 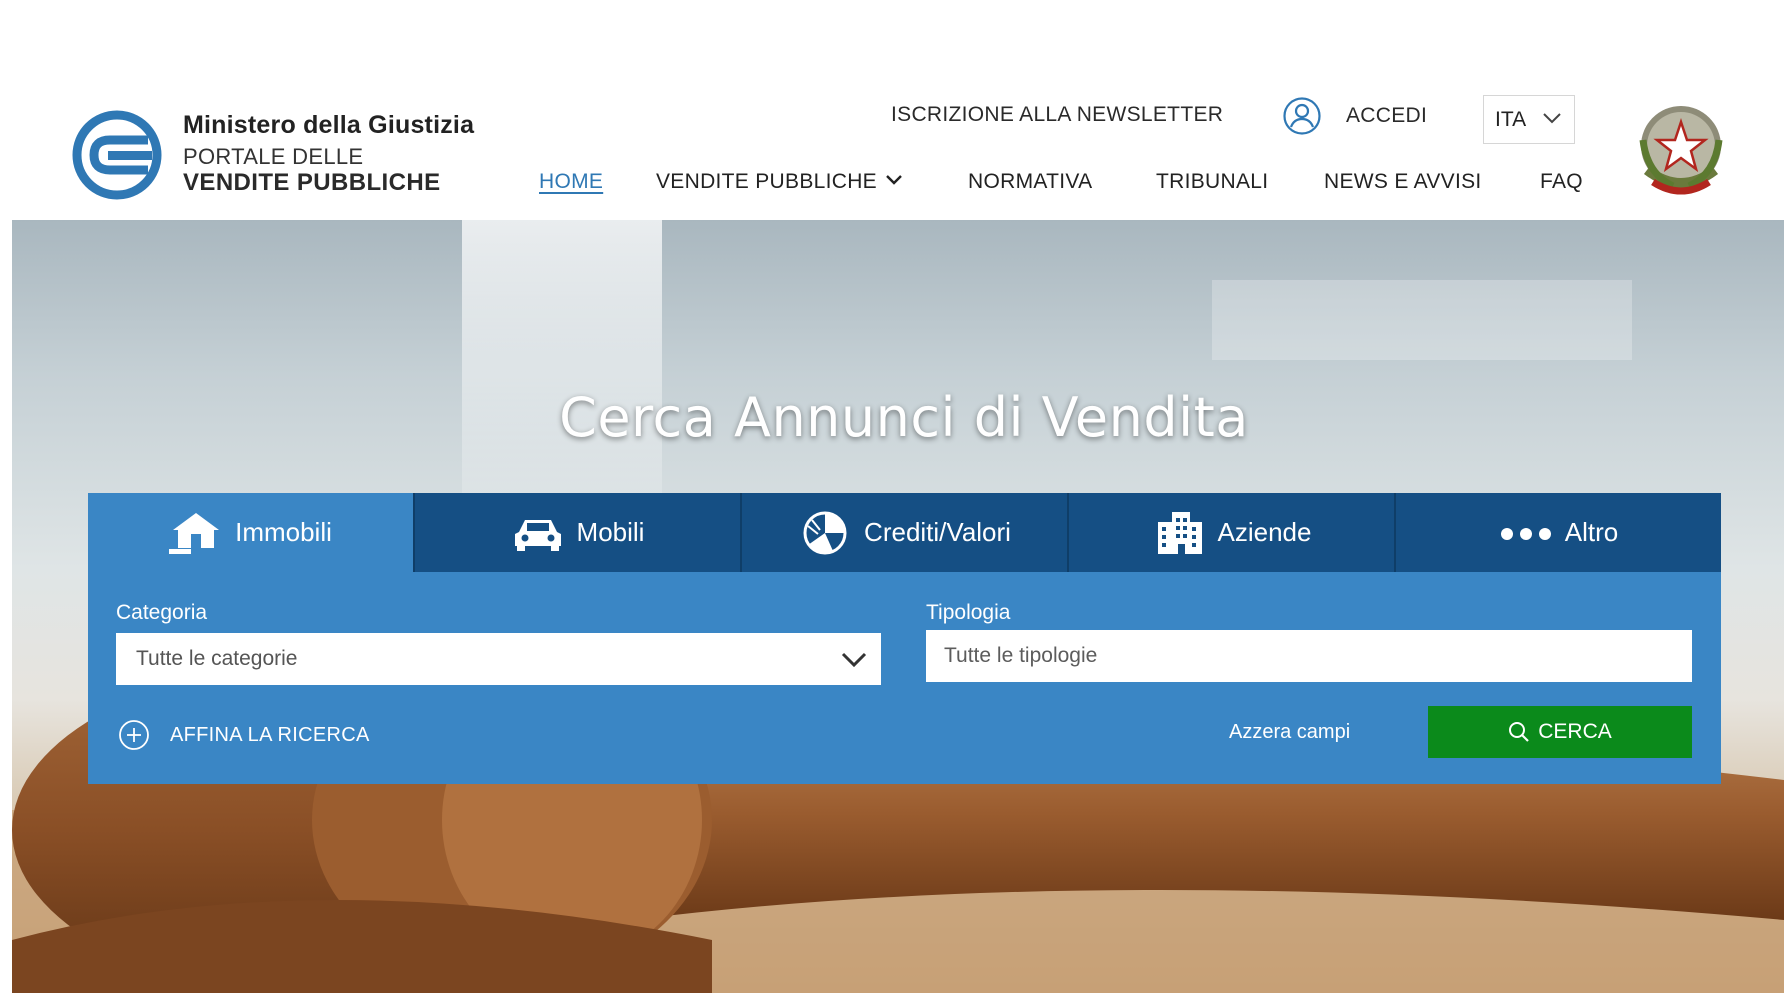 I want to click on categoria-label: Categoria, so click(x=162, y=612).